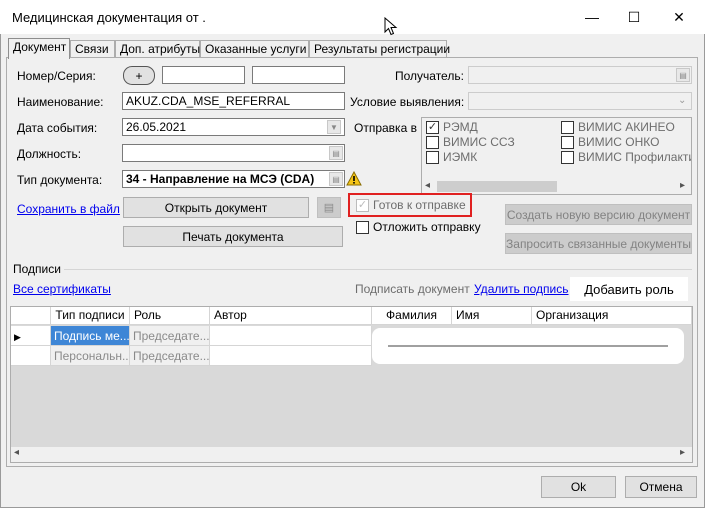  Describe the element at coordinates (351, 454) in the screenshot. I see `grid-scrollbar: ◂ ▸` at that location.